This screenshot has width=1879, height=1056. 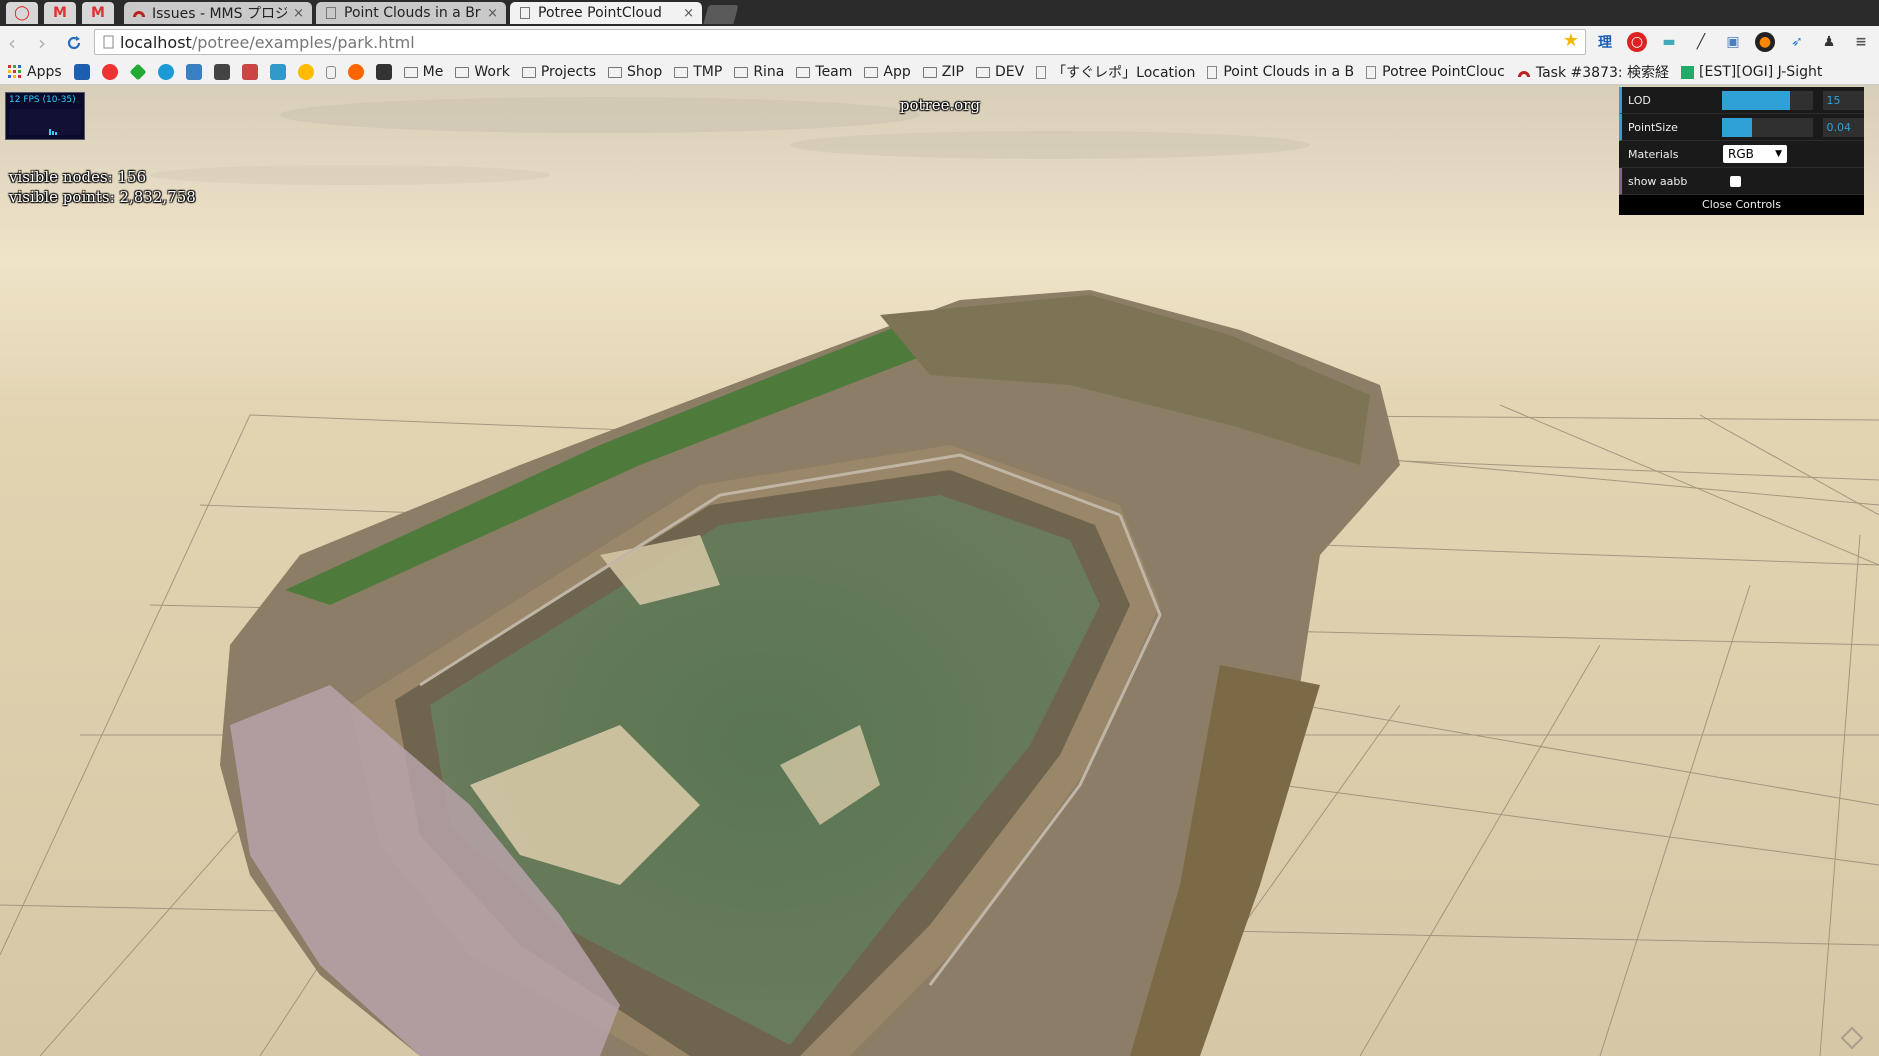 What do you see at coordinates (81, 72) in the screenshot?
I see `dsm-icon` at bounding box center [81, 72].